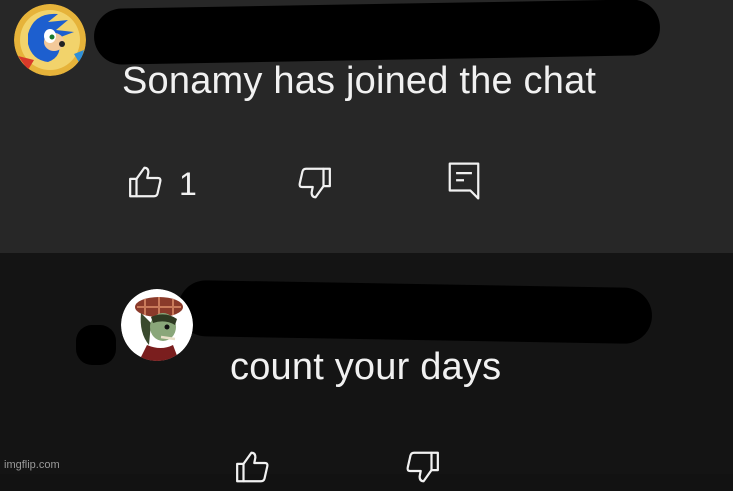 This screenshot has width=733, height=491. What do you see at coordinates (157, 325) in the screenshot?
I see `character-avatar-icon` at bounding box center [157, 325].